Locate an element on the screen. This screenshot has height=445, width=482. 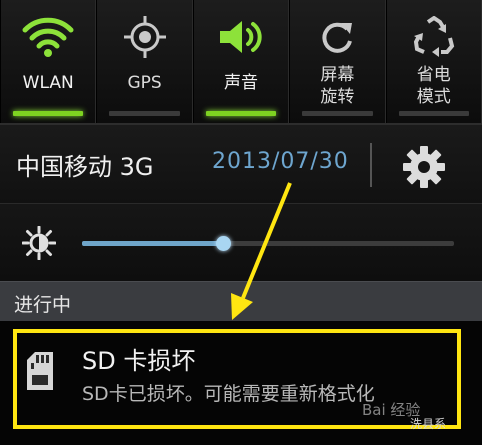
power-saving-label: 省电 模式 is located at coordinates (433, 86).